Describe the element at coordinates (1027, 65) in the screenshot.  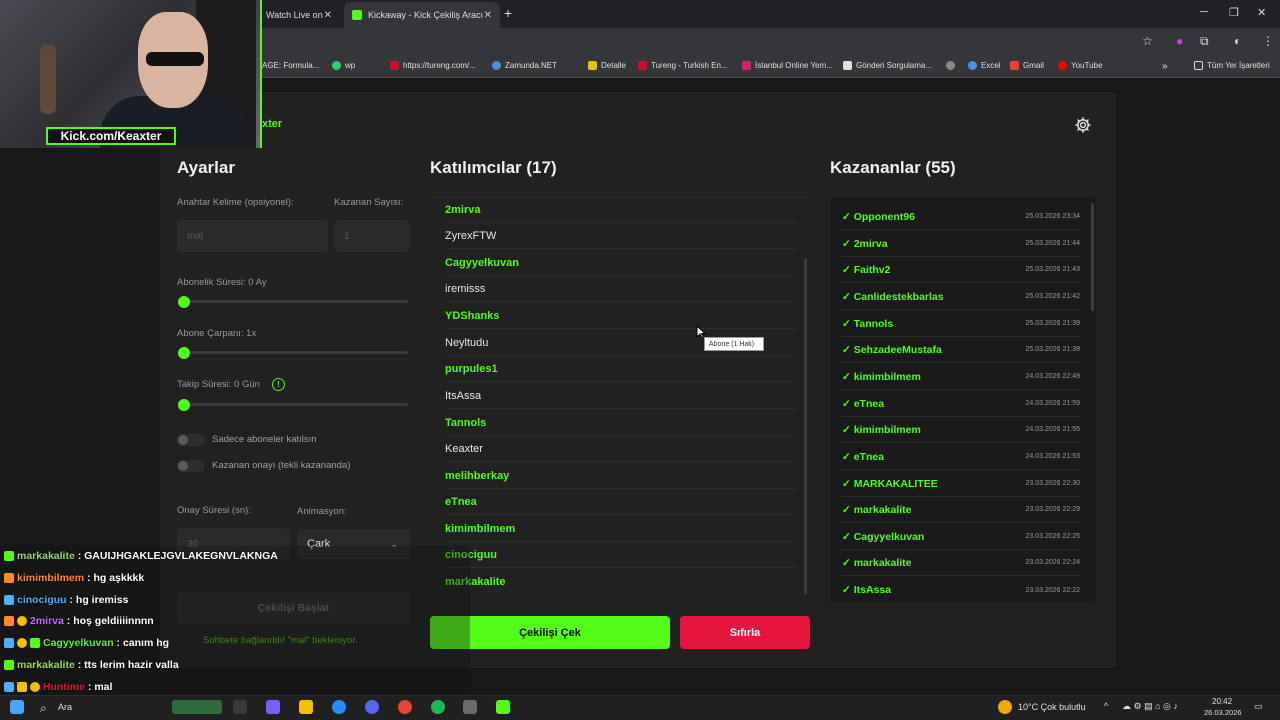
I see `bookmark-item: Gmail` at that location.